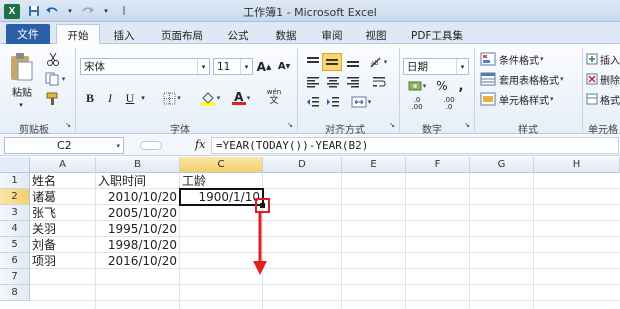  What do you see at coordinates (15, 213) in the screenshot?
I see `row-header-3: 3` at bounding box center [15, 213].